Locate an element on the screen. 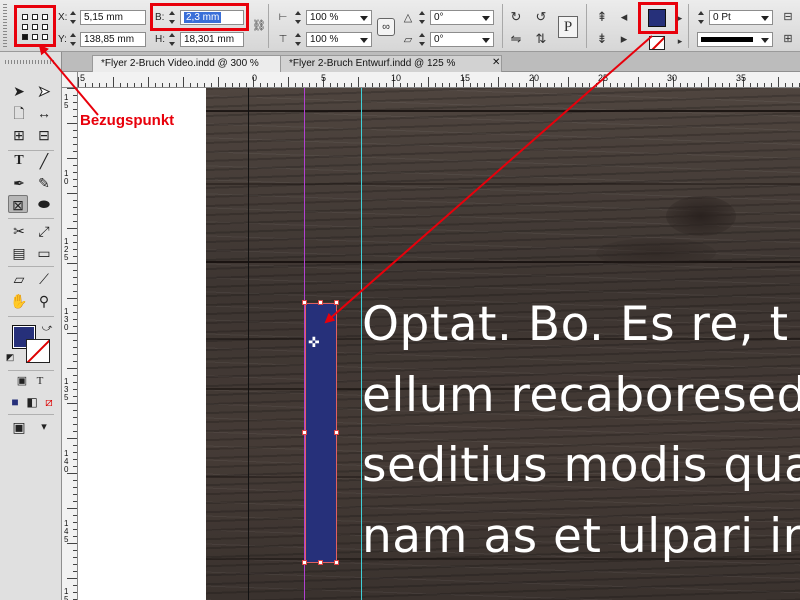  bezugspunkt-label: Bezugspunkt is located at coordinates (127, 120).